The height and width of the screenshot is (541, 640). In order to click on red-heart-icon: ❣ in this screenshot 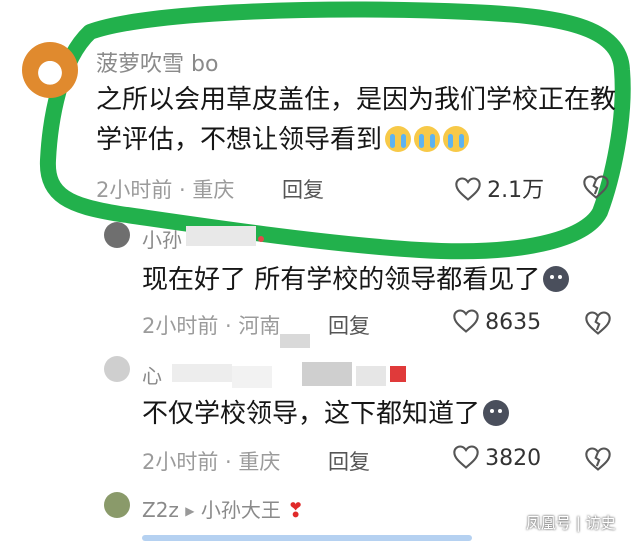, I will do `click(296, 510)`.